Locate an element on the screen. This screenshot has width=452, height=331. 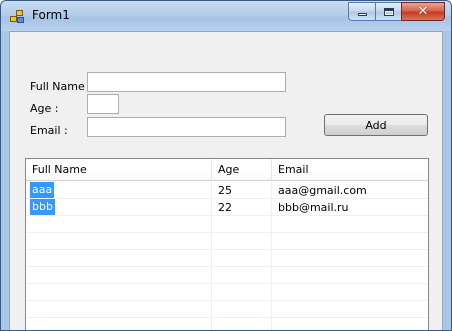
list-header: Full Name Age Email is located at coordinates (227, 170).